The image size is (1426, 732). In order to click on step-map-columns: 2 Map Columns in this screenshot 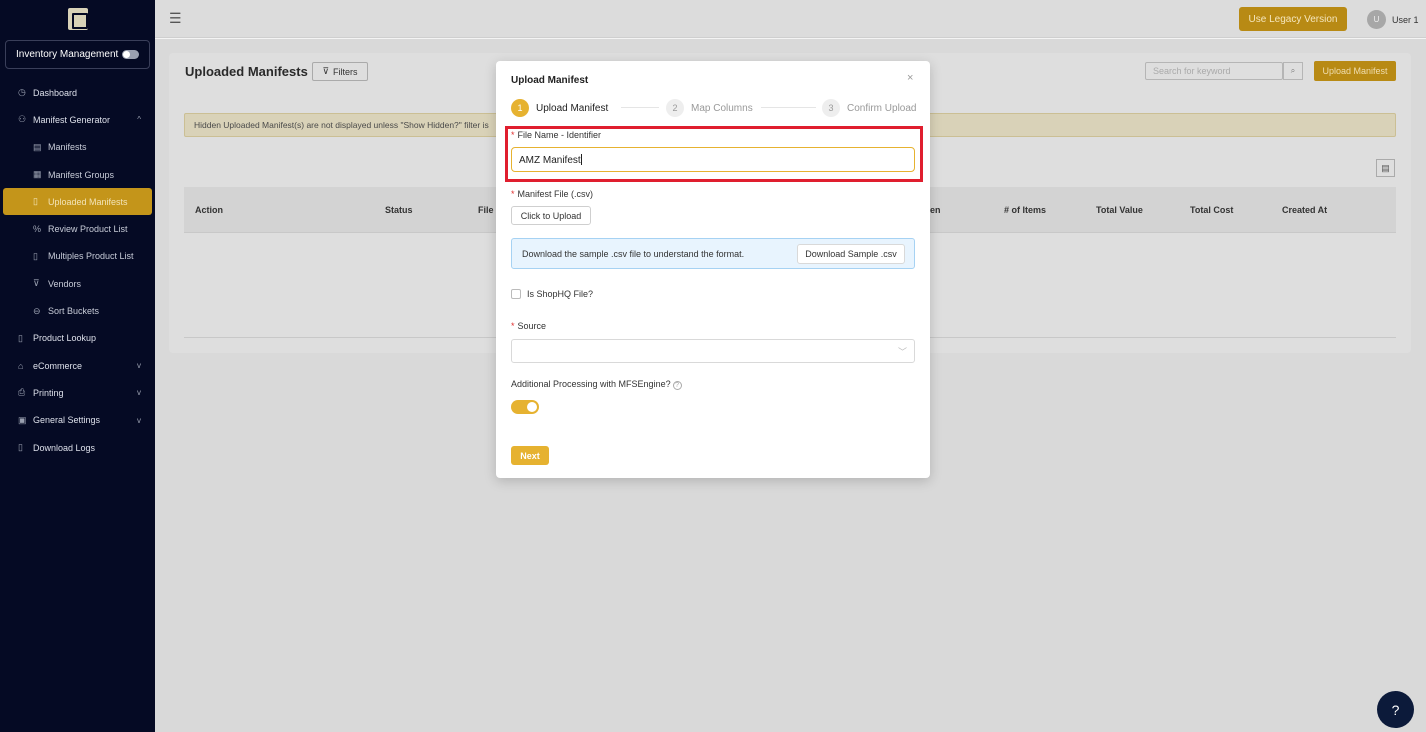, I will do `click(709, 108)`.